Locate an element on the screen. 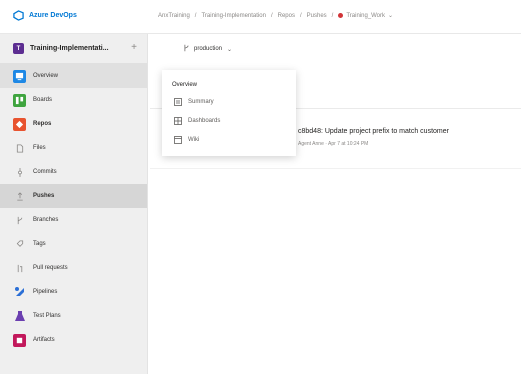 The image size is (521, 374). sidebar-item-test-plans: Test Plans is located at coordinates (73, 316).